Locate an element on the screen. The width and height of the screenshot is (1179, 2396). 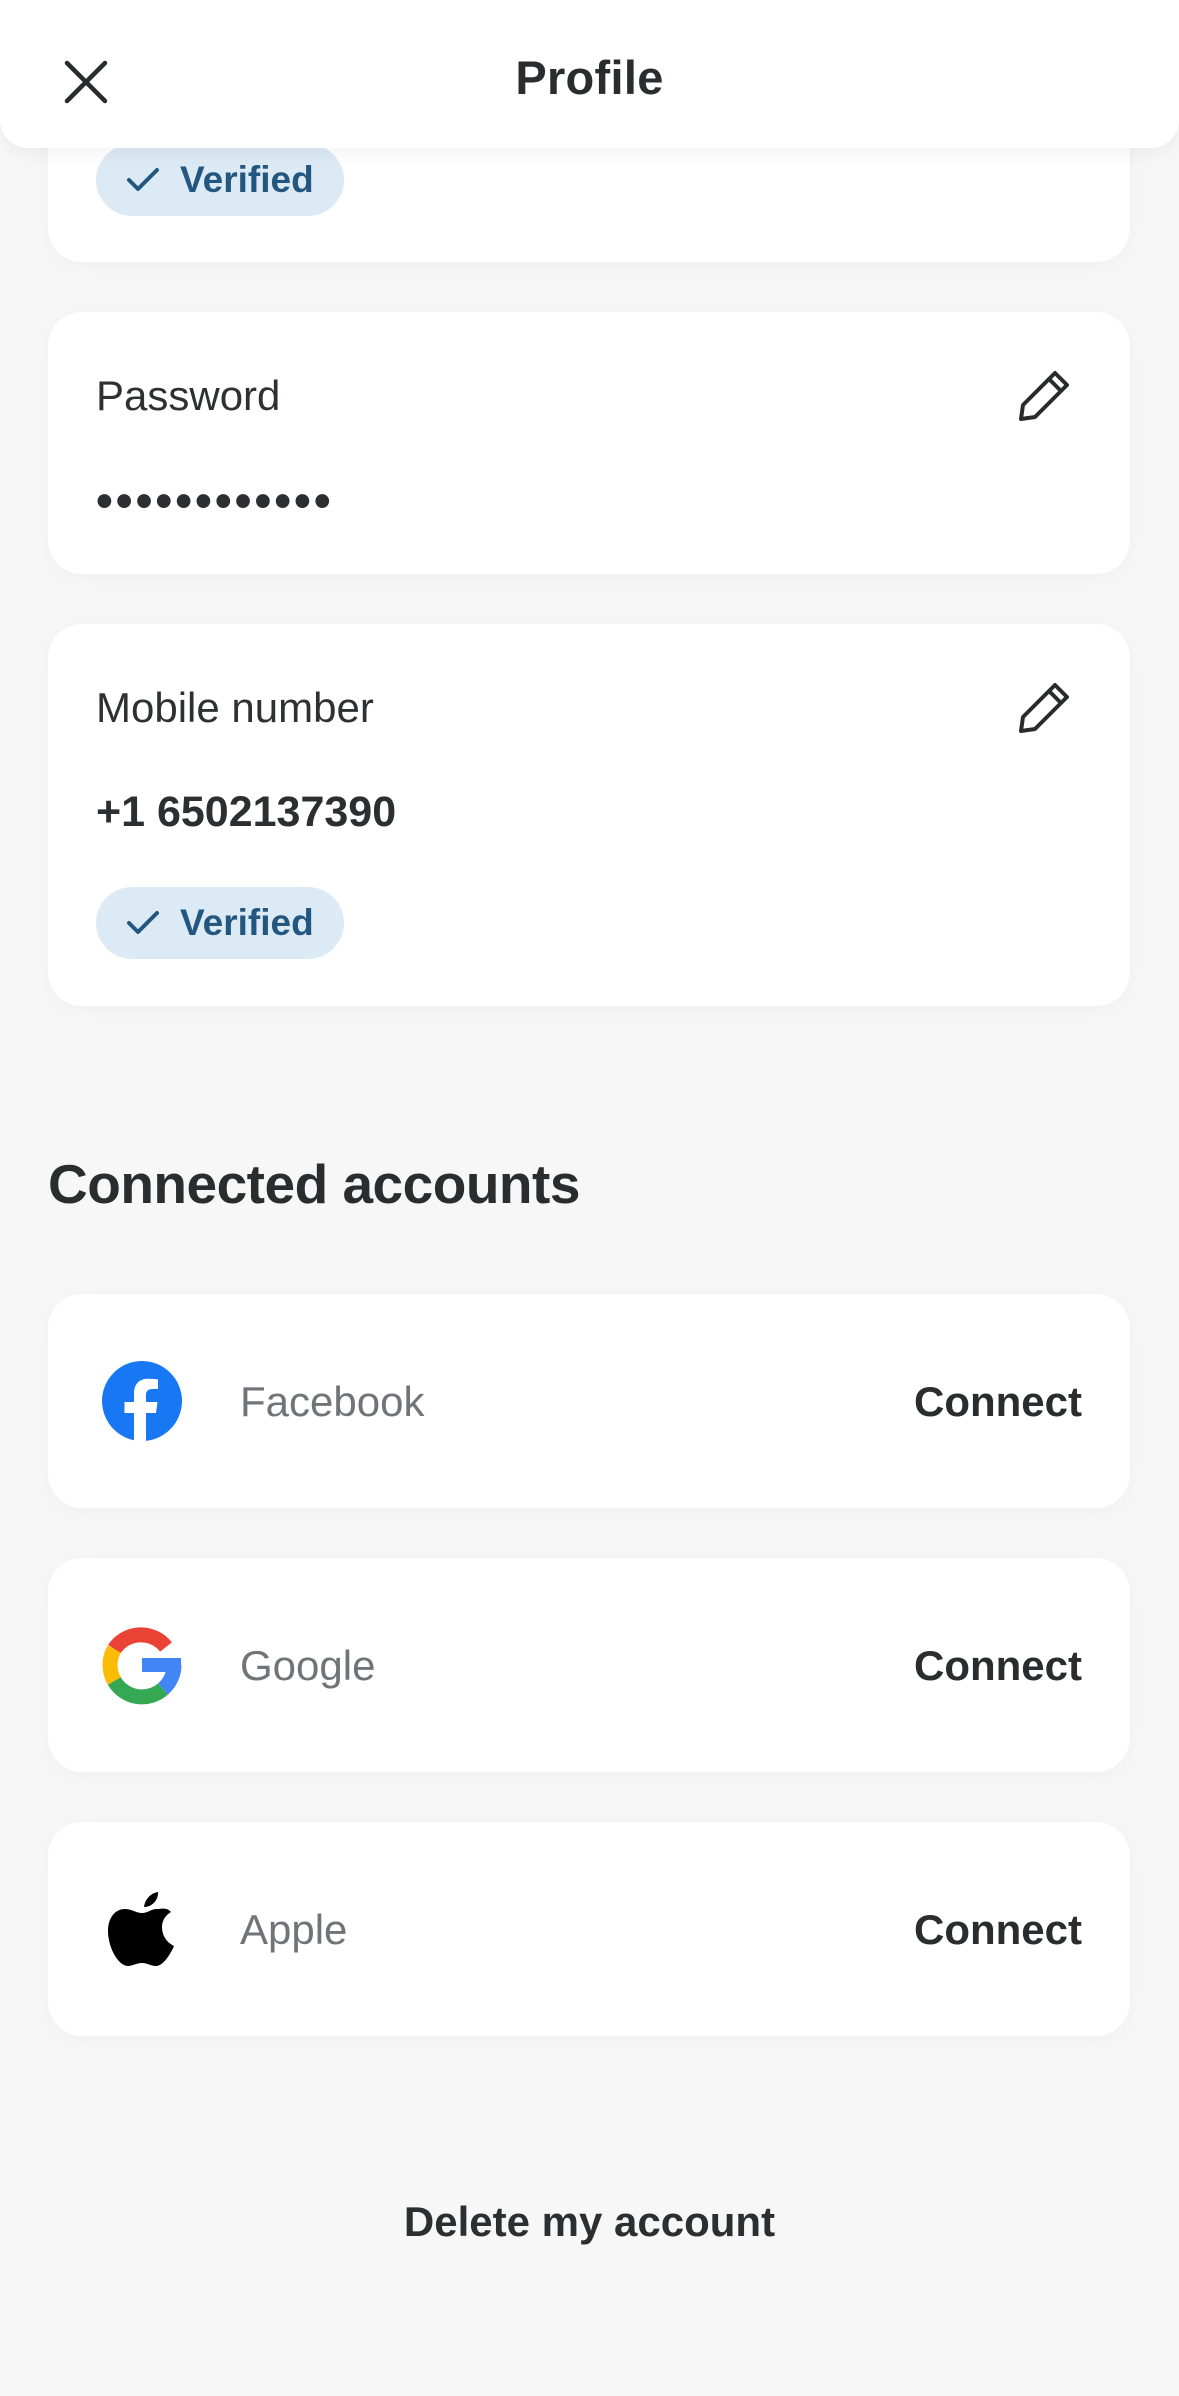
mobile-number-value: +1 6502137390 is located at coordinates (246, 812).